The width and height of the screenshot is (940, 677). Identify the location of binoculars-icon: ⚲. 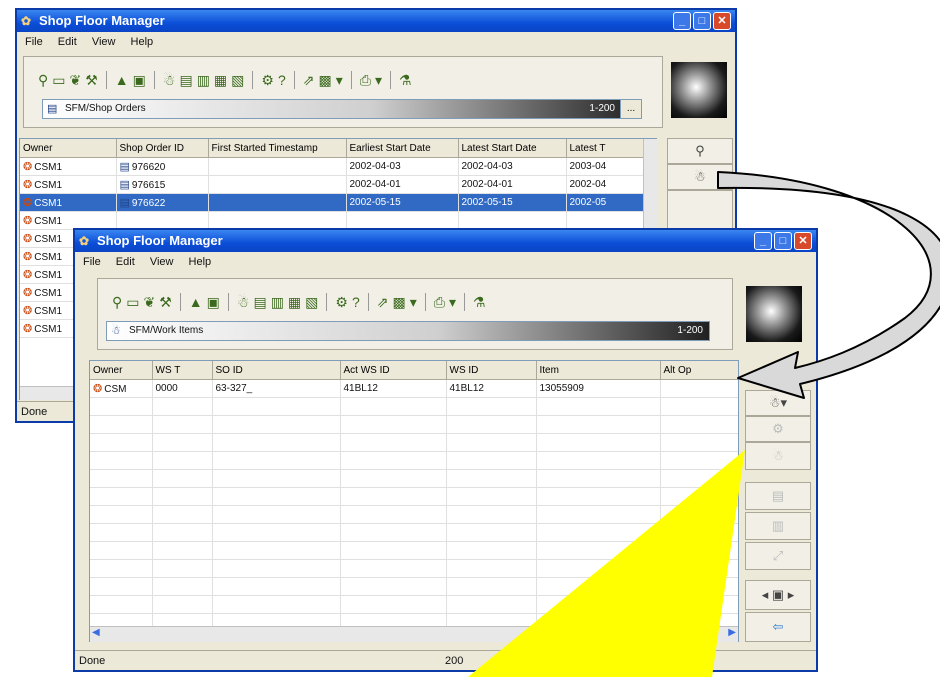
(43, 80).